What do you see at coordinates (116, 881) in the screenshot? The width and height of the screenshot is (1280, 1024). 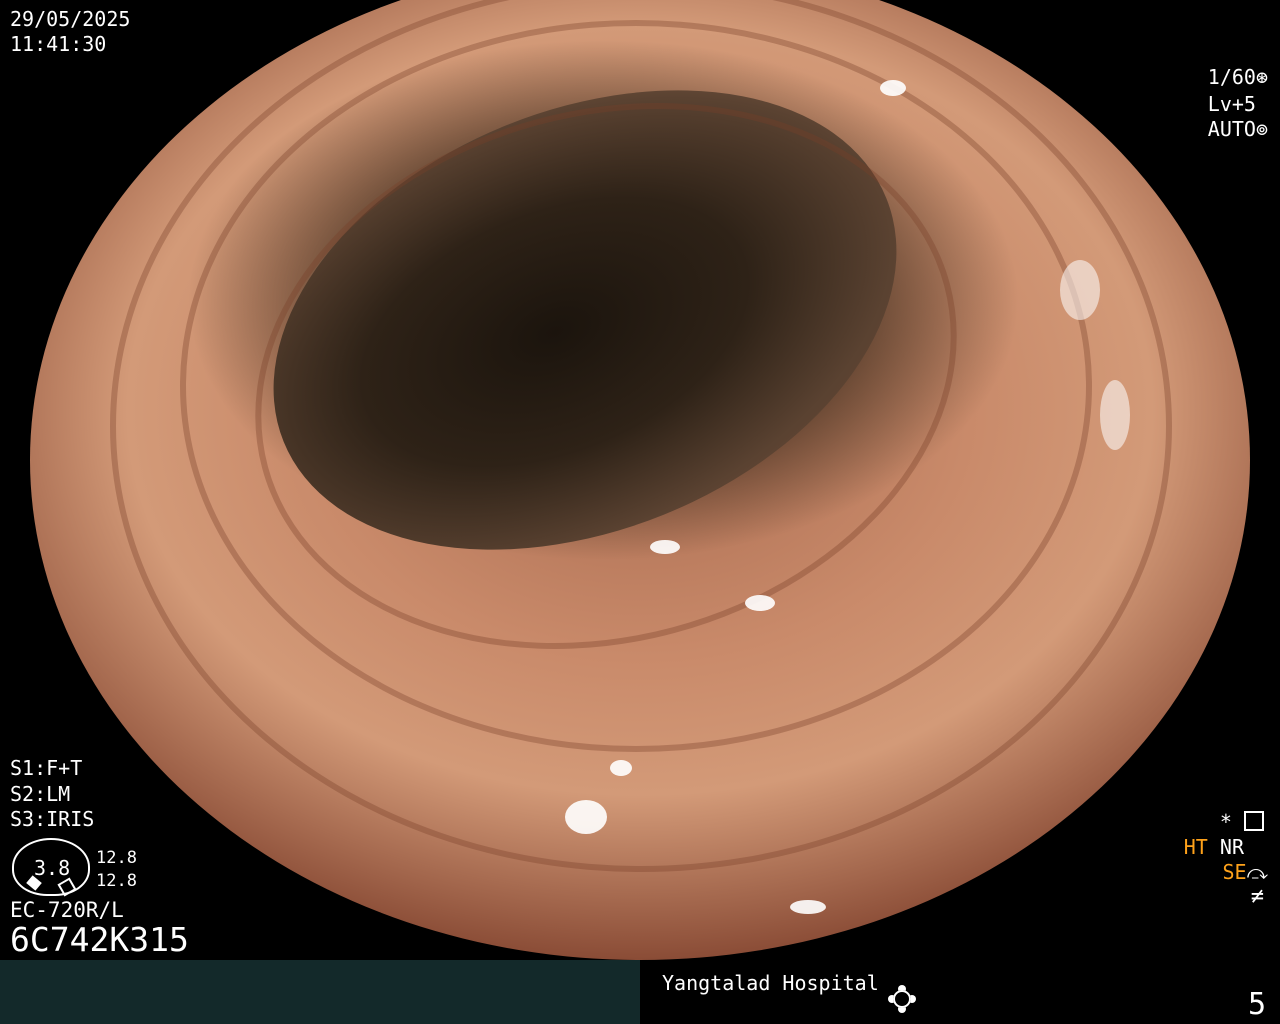 I see `gauge-bottom-value: 12.8` at bounding box center [116, 881].